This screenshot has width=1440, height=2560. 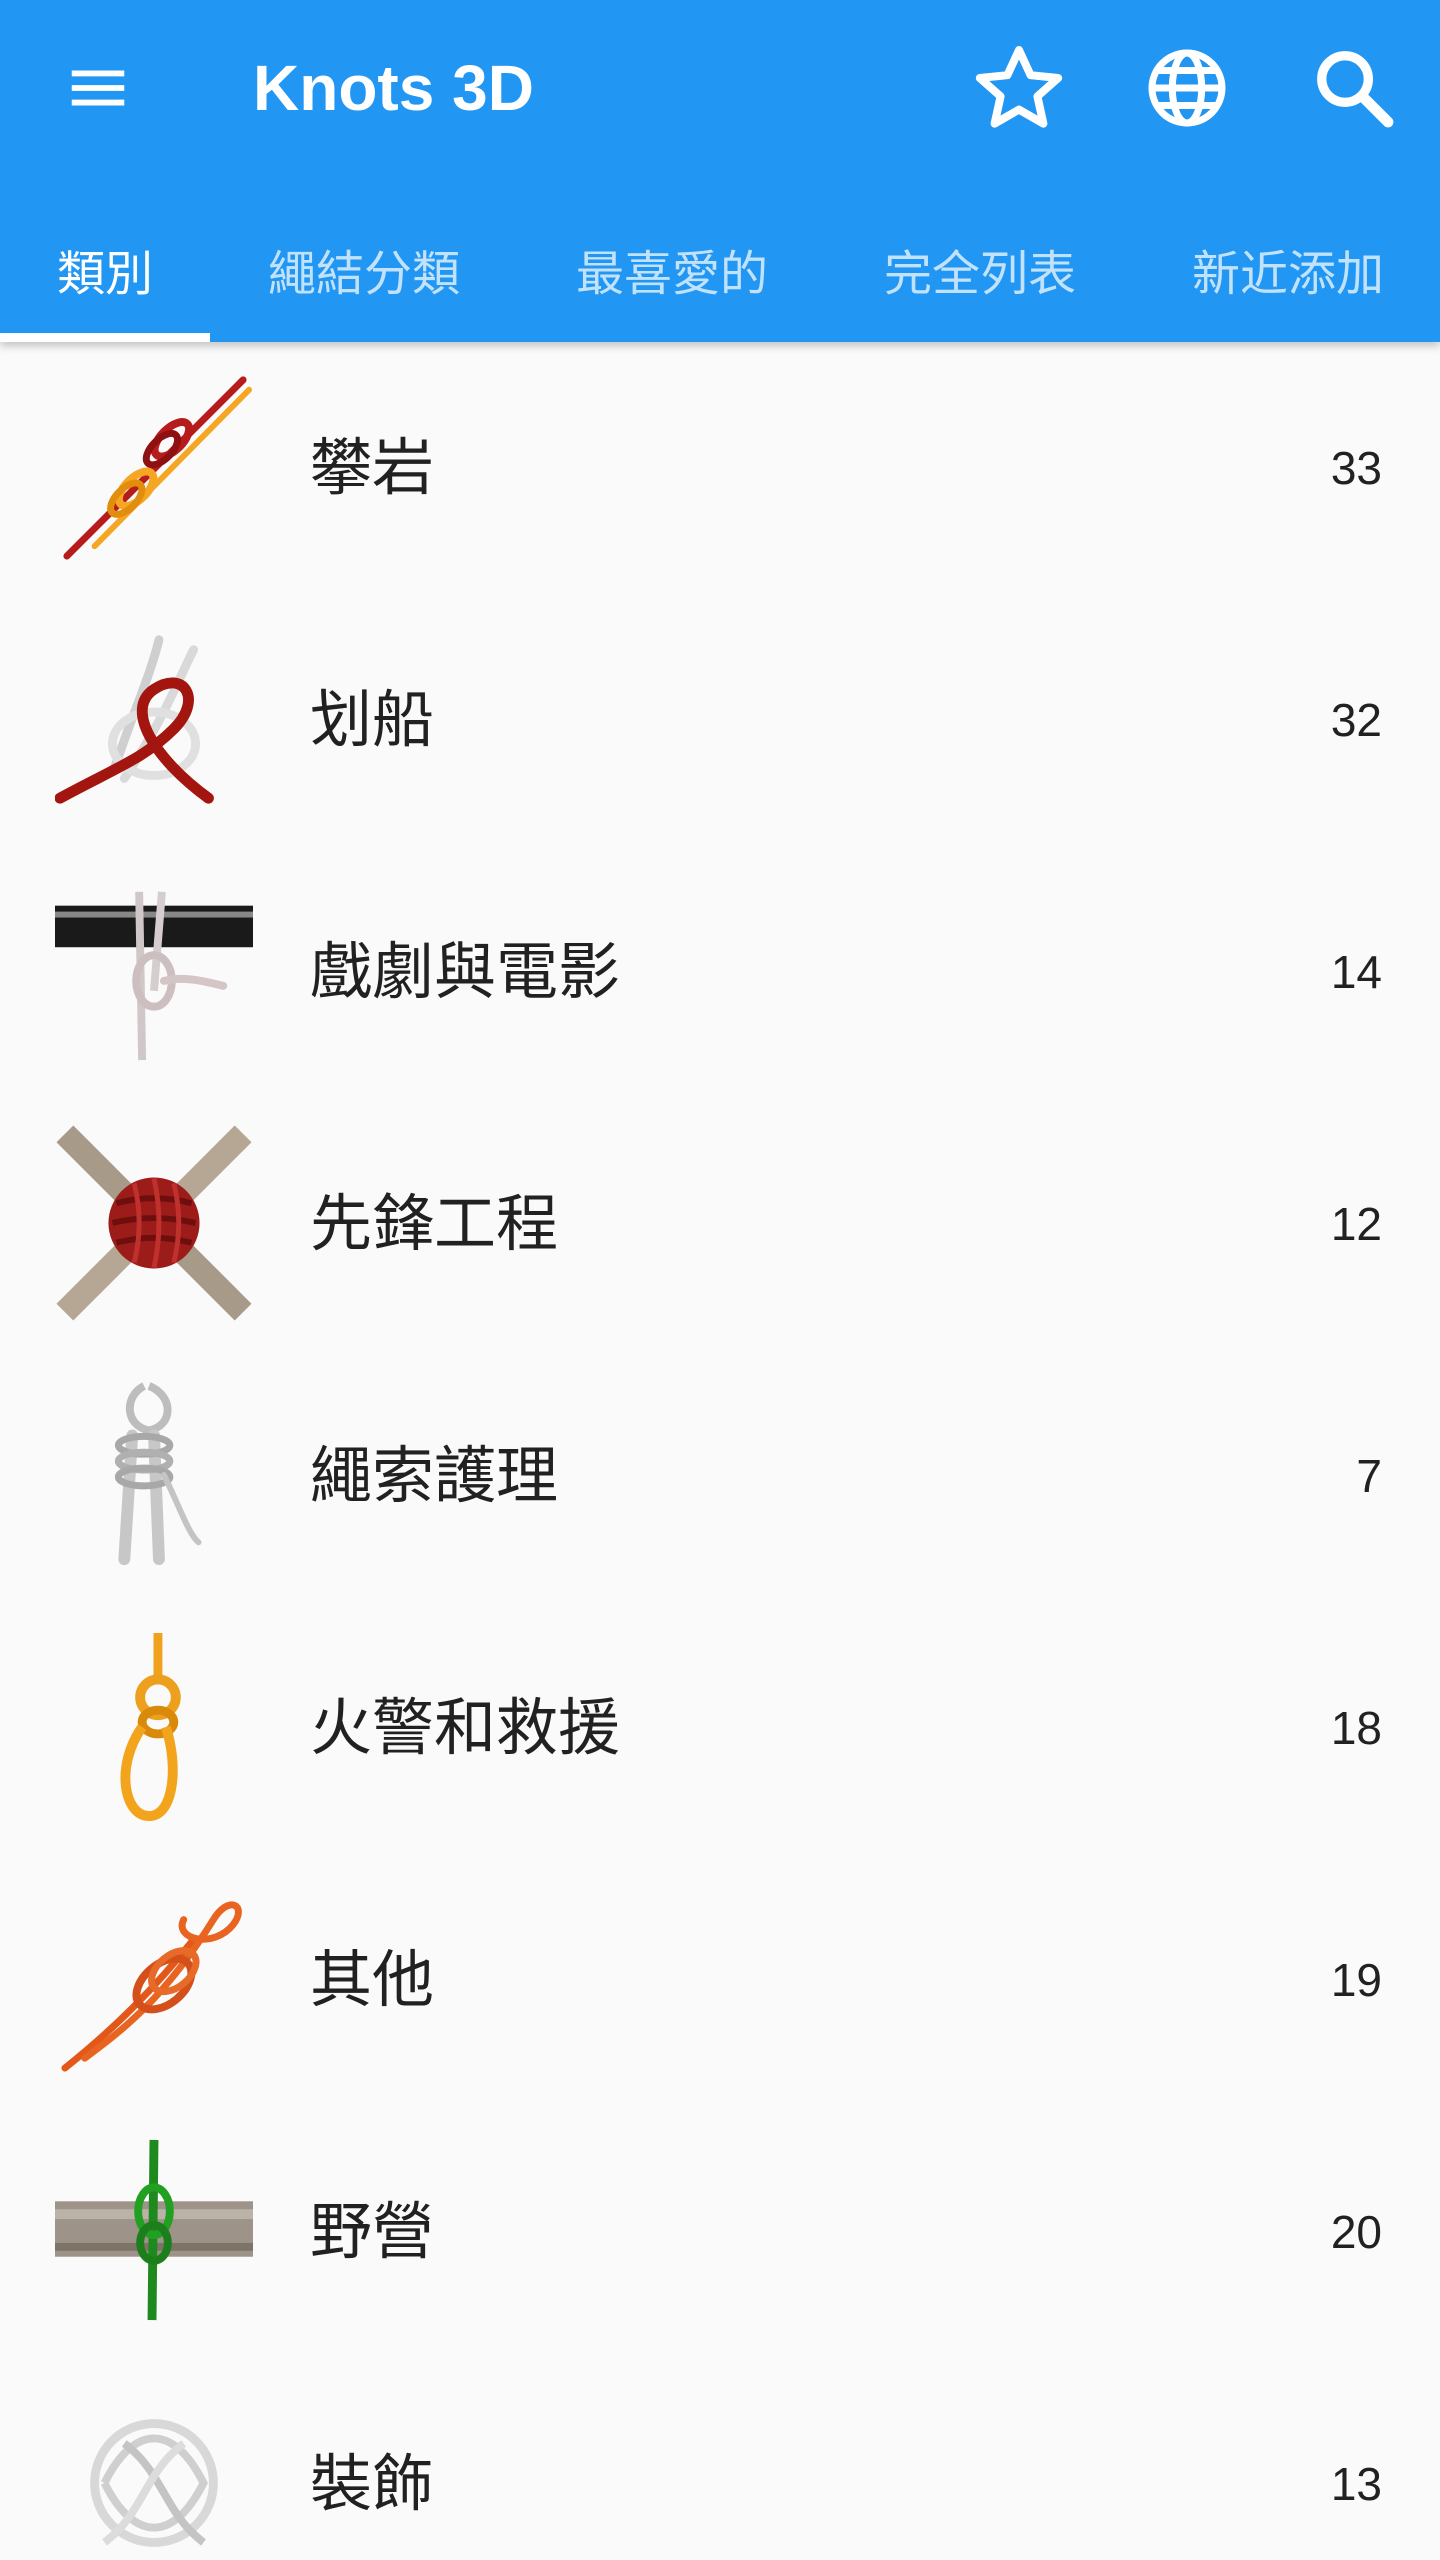 I want to click on decorative-knot-icon, so click(x=154, y=2483).